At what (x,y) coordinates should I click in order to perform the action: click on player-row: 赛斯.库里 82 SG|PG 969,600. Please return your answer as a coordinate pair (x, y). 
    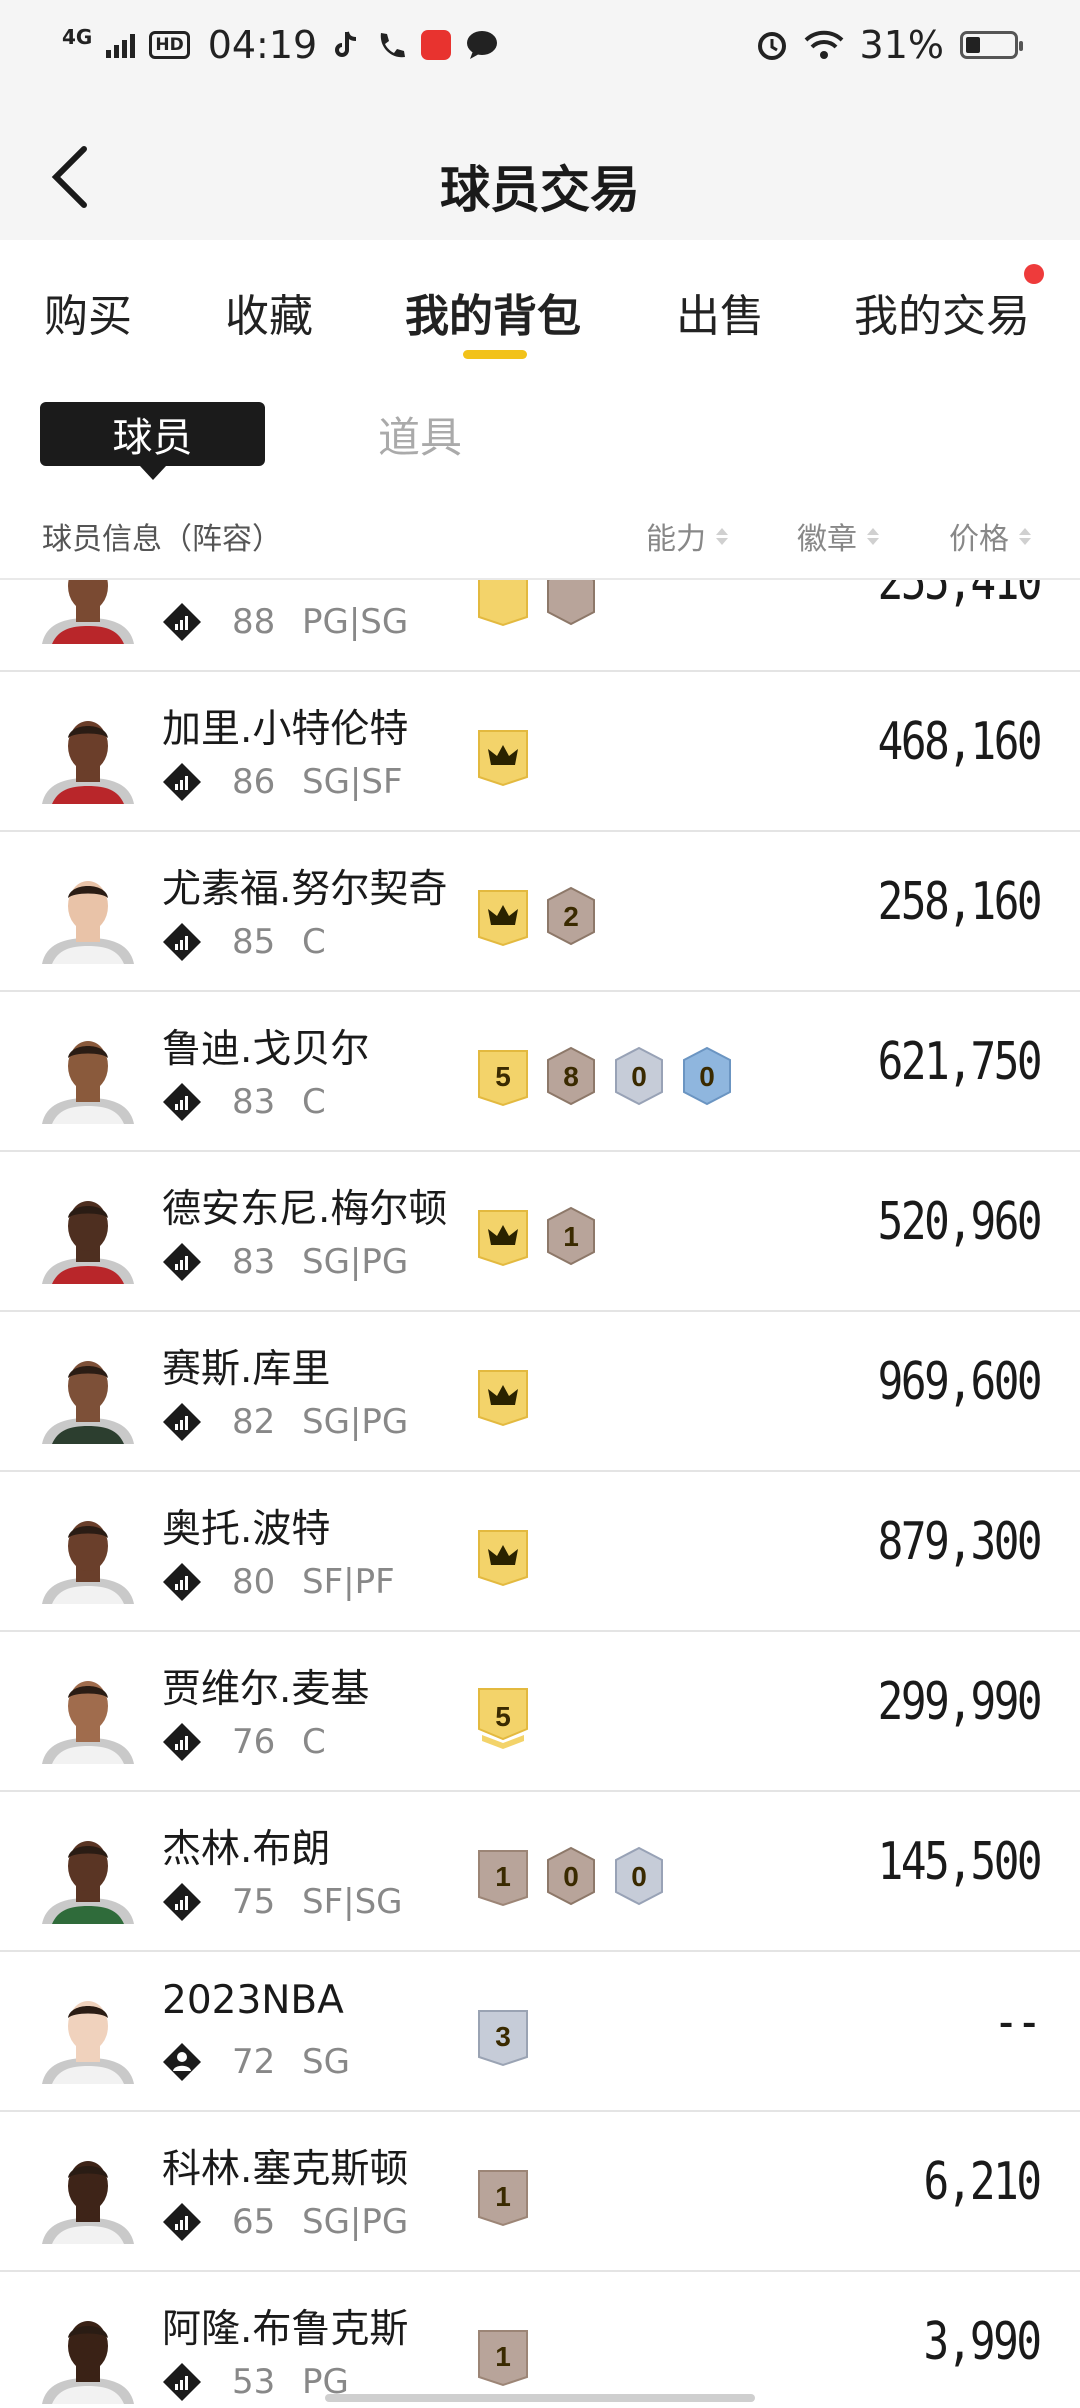
    Looking at the image, I should click on (540, 1392).